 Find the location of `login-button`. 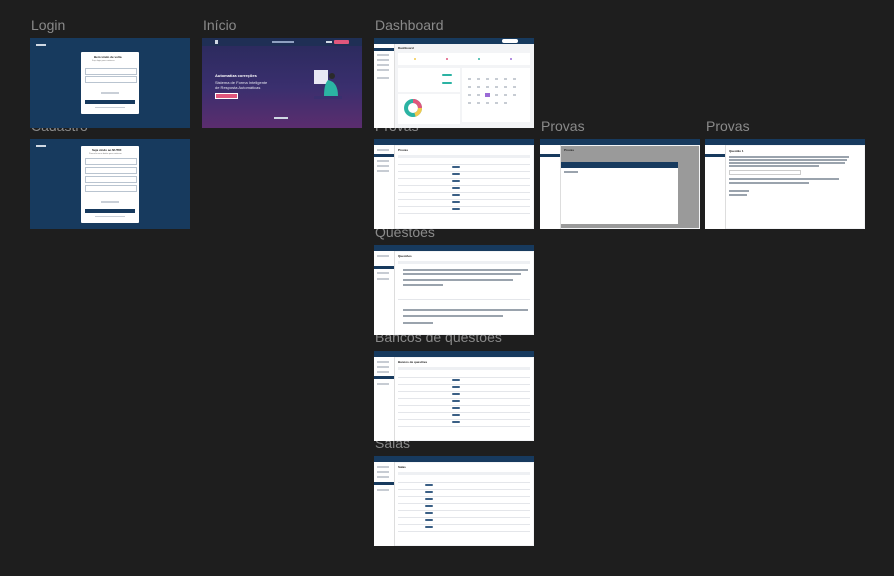

login-button is located at coordinates (110, 102).